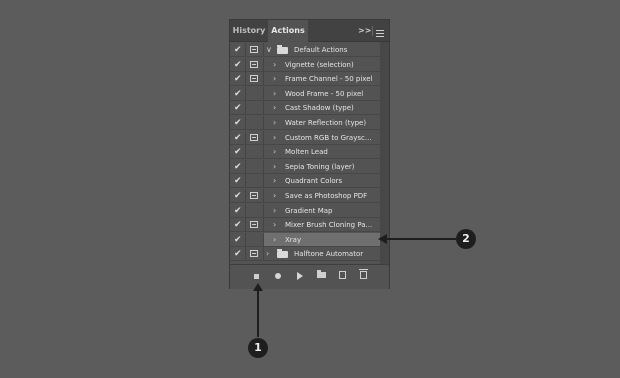 The width and height of the screenshot is (620, 378). I want to click on action-name-cell: › Water Reflection (type), so click(322, 123).